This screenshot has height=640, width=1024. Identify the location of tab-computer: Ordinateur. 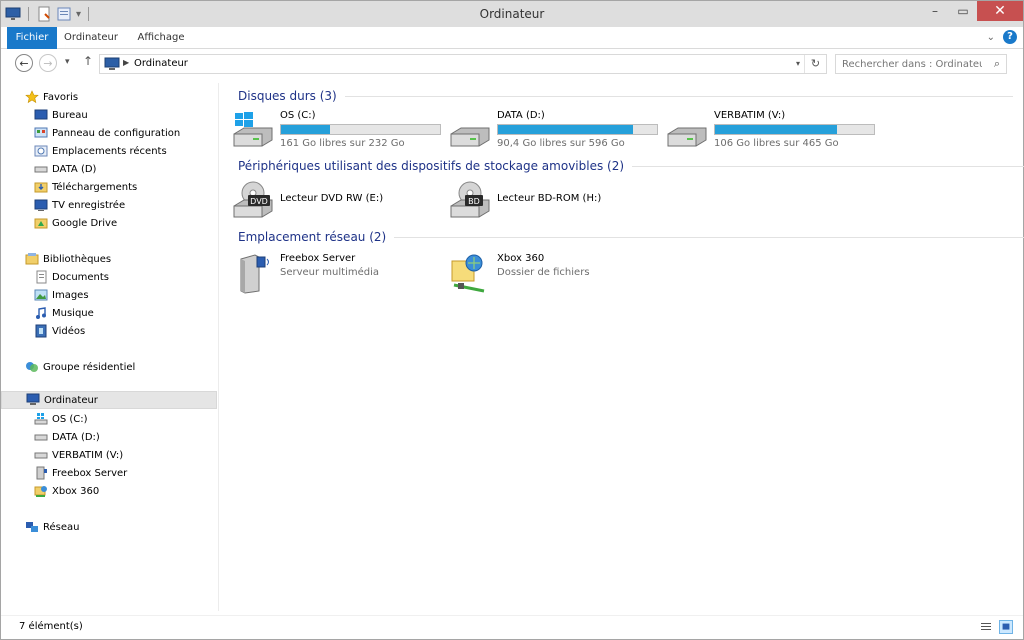
(91, 38).